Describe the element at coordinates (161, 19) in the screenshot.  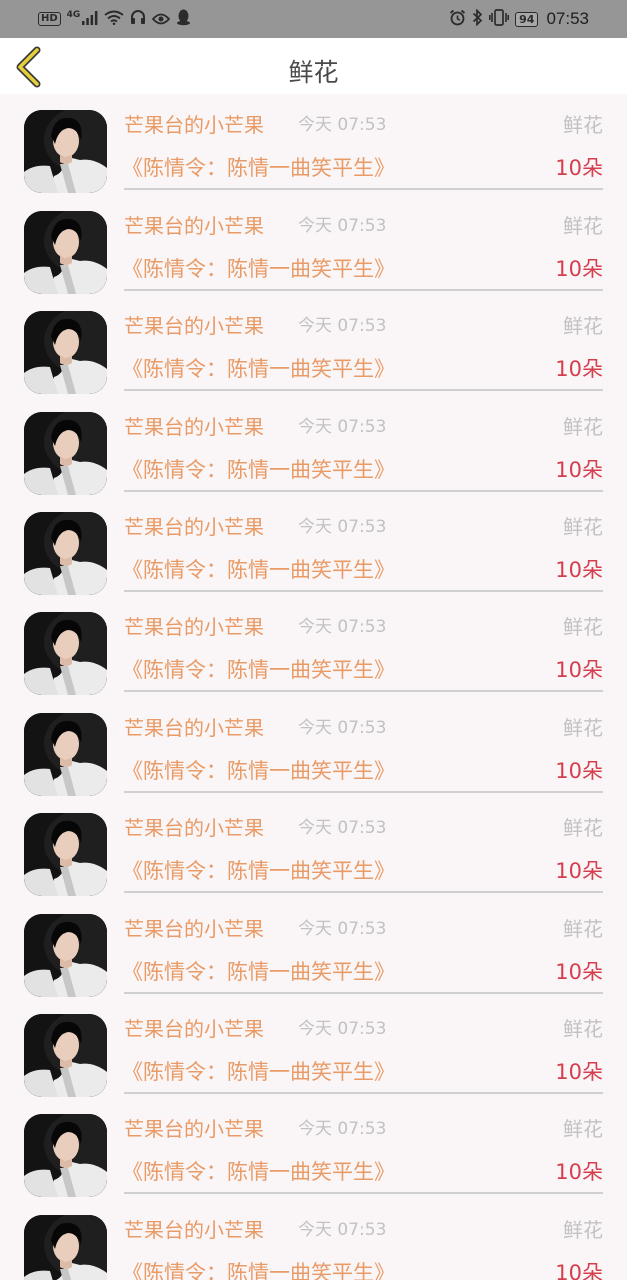
I see `eye-icon` at that location.